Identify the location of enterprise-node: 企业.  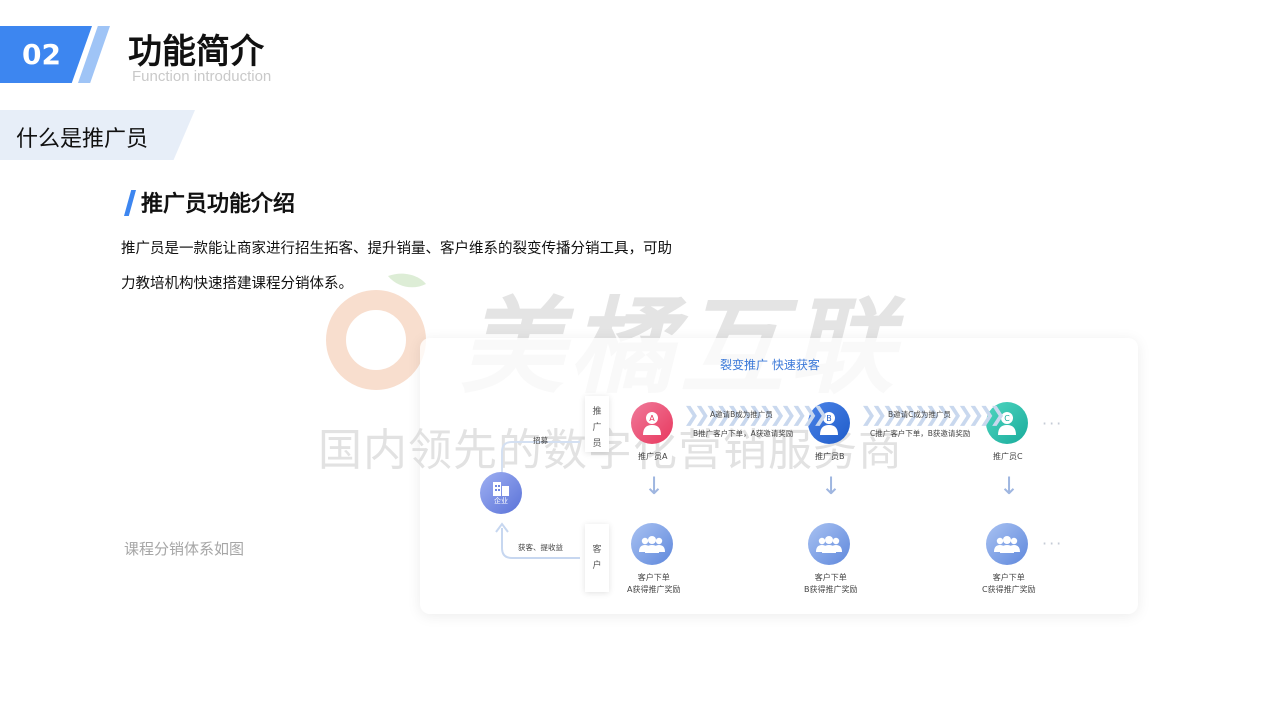
(501, 493).